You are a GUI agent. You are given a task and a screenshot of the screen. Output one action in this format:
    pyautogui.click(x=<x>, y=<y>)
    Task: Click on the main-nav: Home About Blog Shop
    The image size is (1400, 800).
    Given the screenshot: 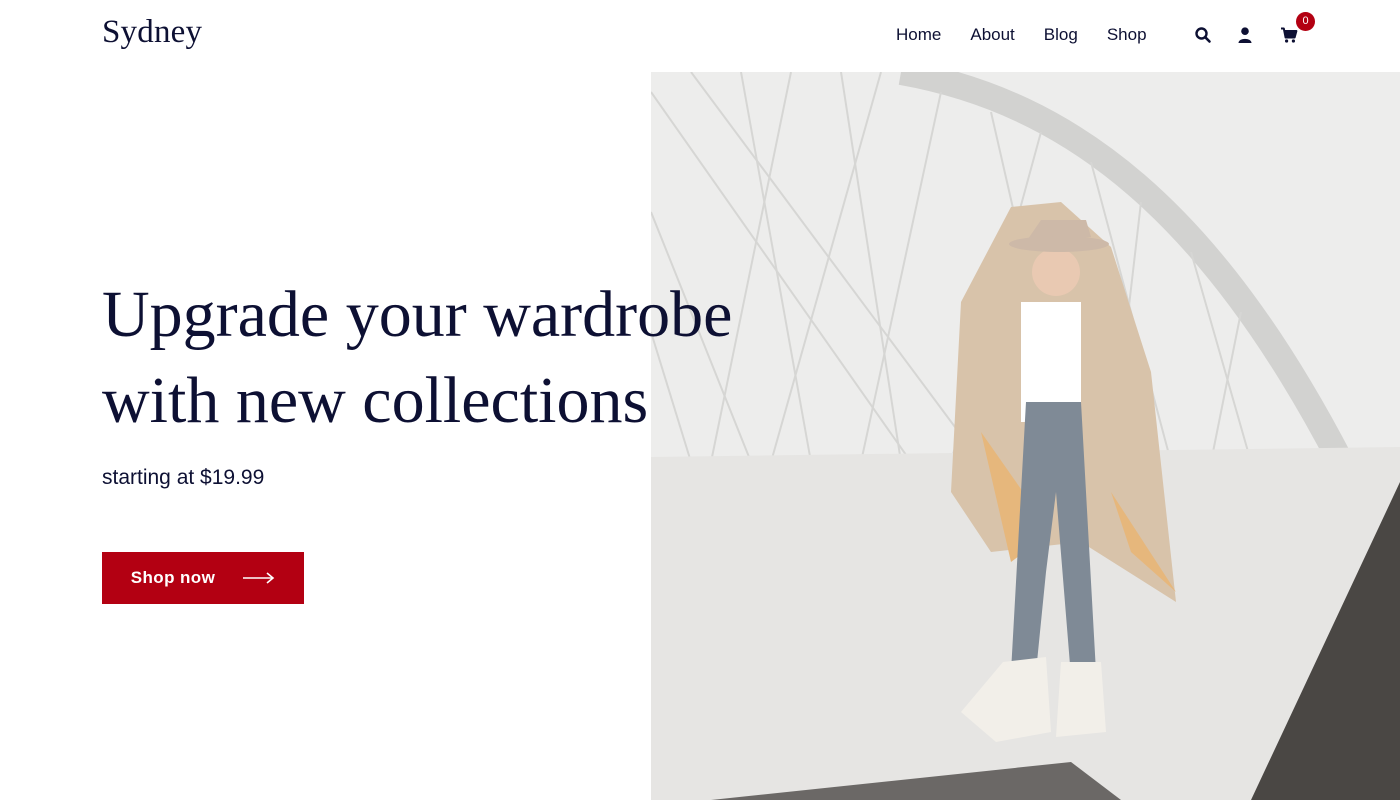 What is the action you would take?
    pyautogui.click(x=1021, y=35)
    